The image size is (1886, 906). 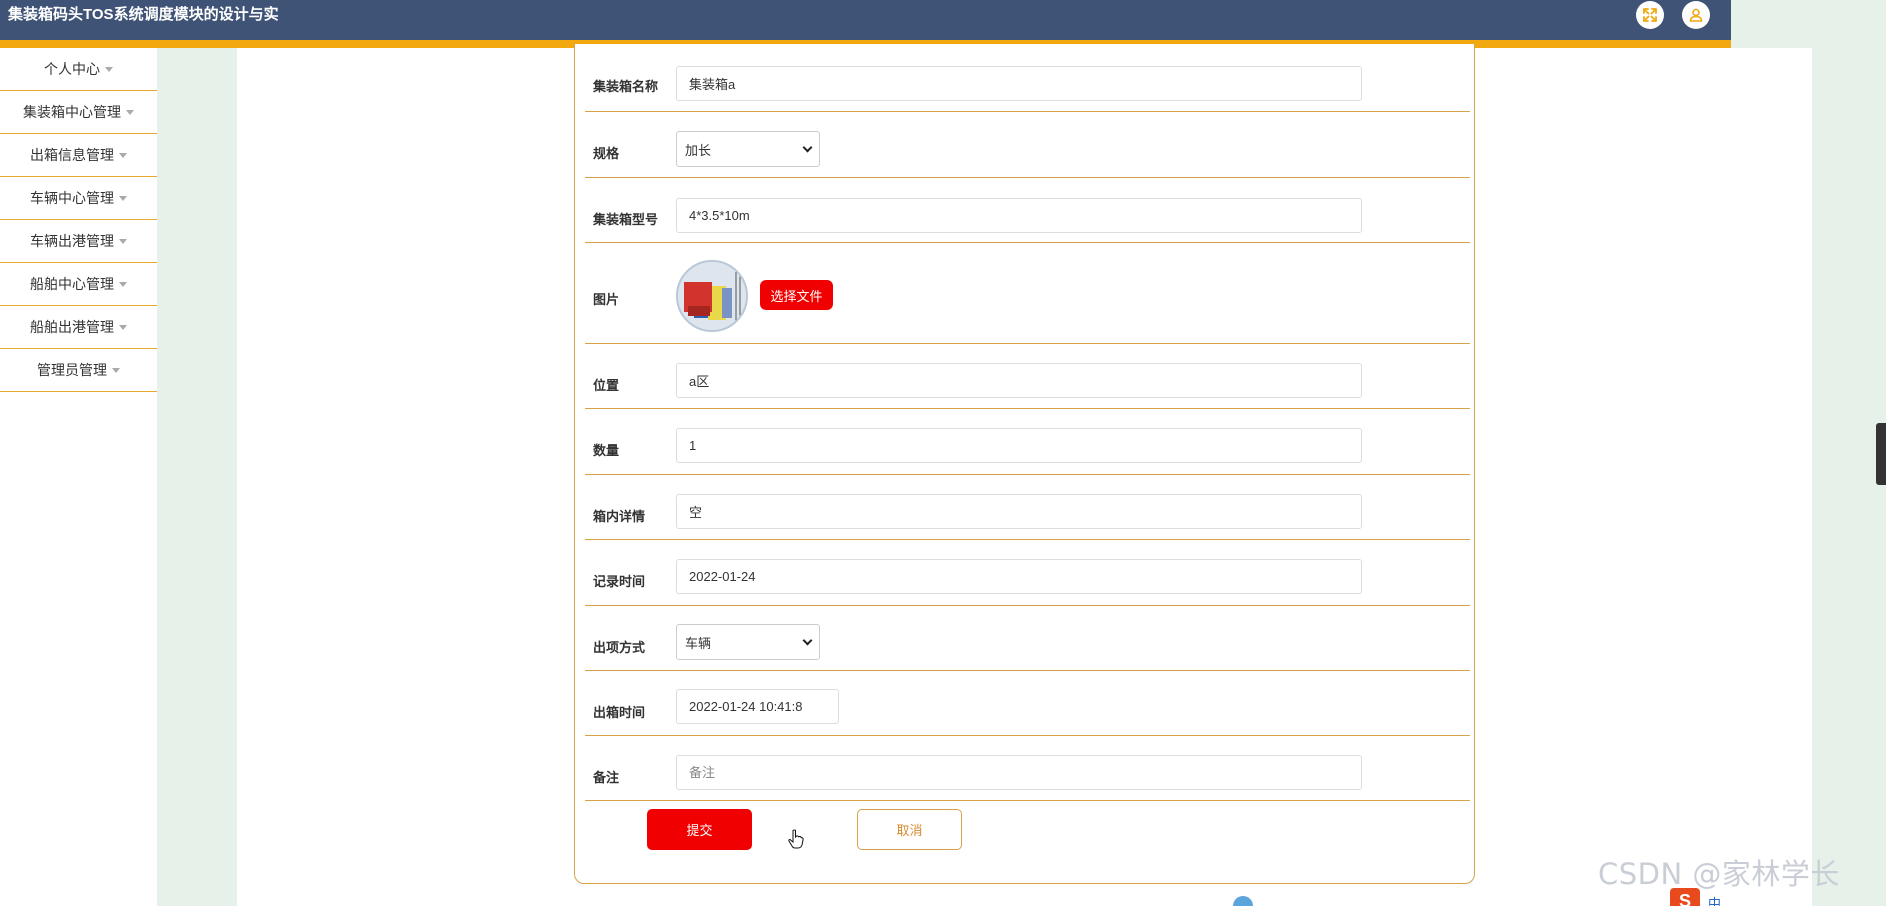 I want to click on spec-select: 加长, so click(x=748, y=149).